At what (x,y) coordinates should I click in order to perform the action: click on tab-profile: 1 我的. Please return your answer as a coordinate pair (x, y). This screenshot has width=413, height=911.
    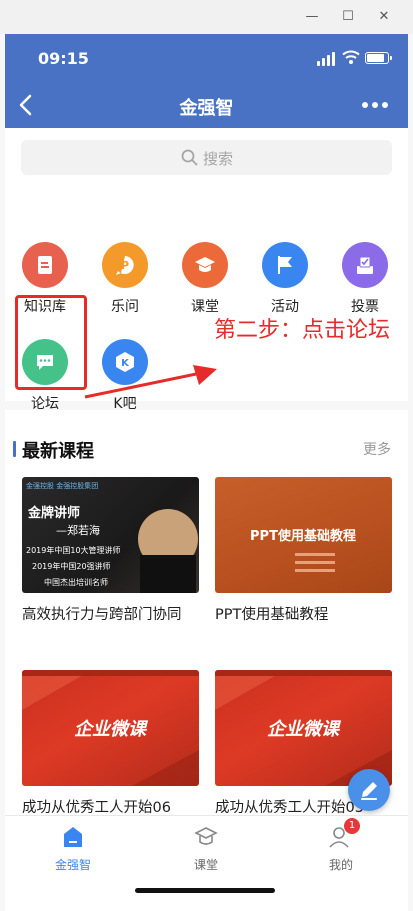
    Looking at the image, I should click on (341, 845).